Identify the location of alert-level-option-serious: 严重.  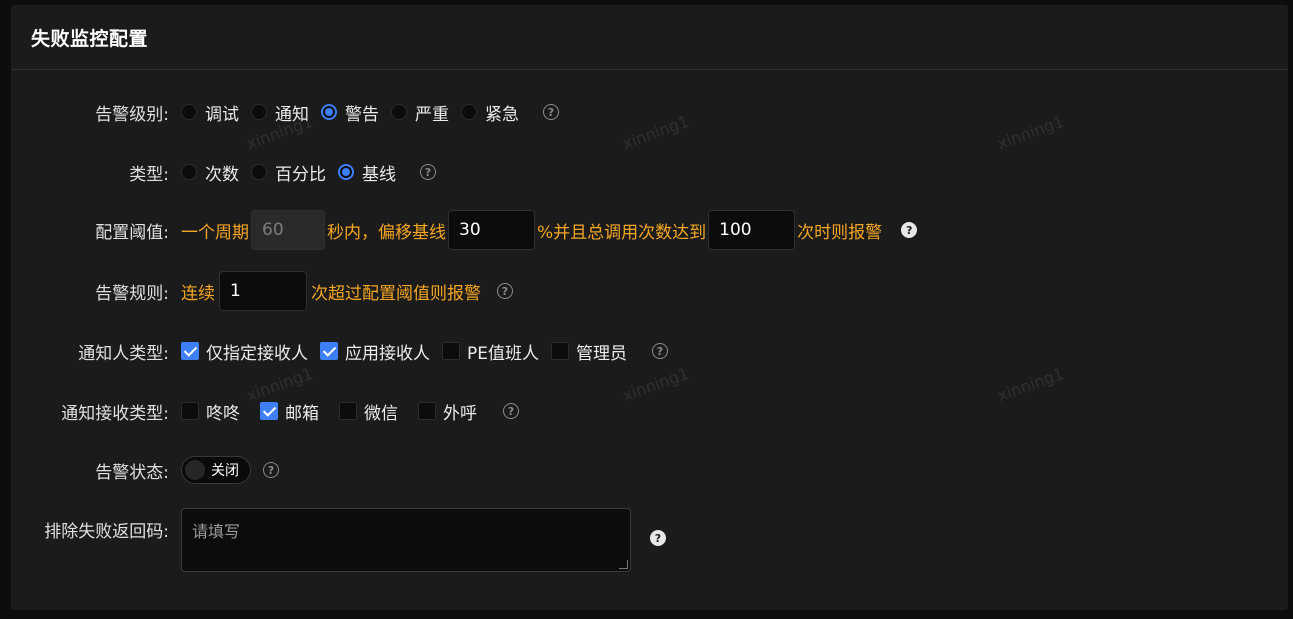
(420, 112).